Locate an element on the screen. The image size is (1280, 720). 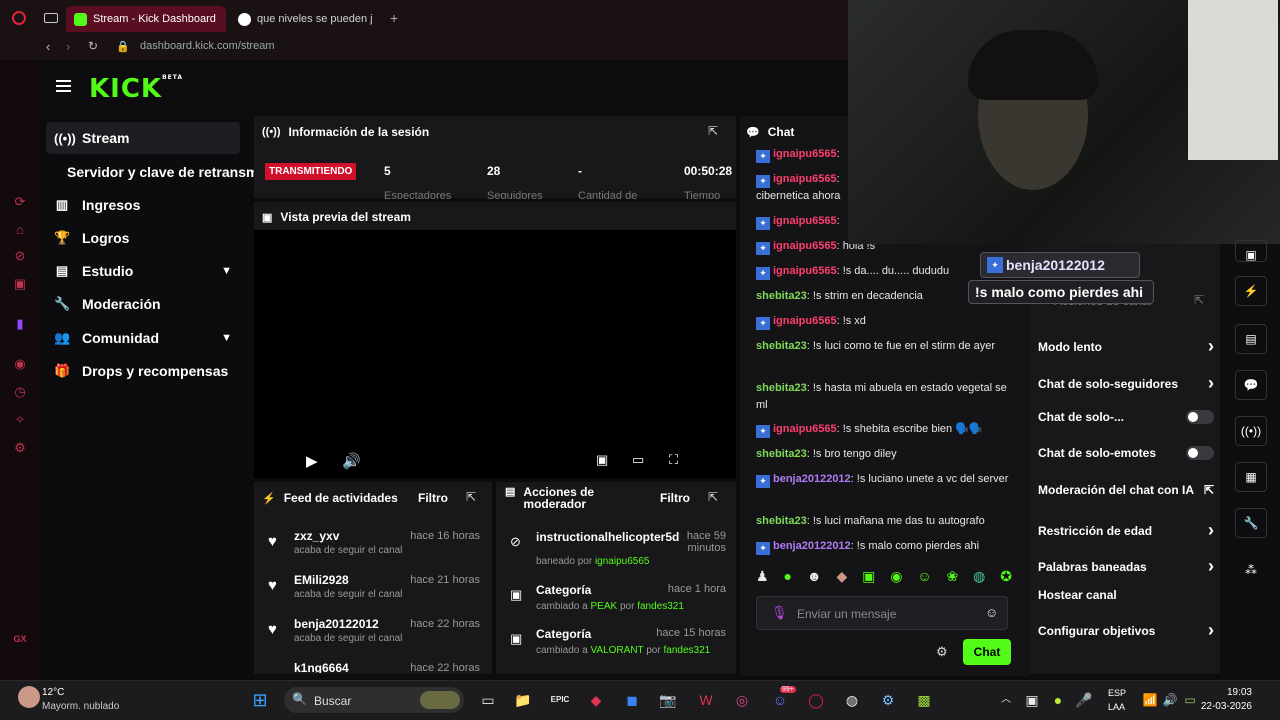
sidebar-extension-icon: ✧ is located at coordinates (20, 420).